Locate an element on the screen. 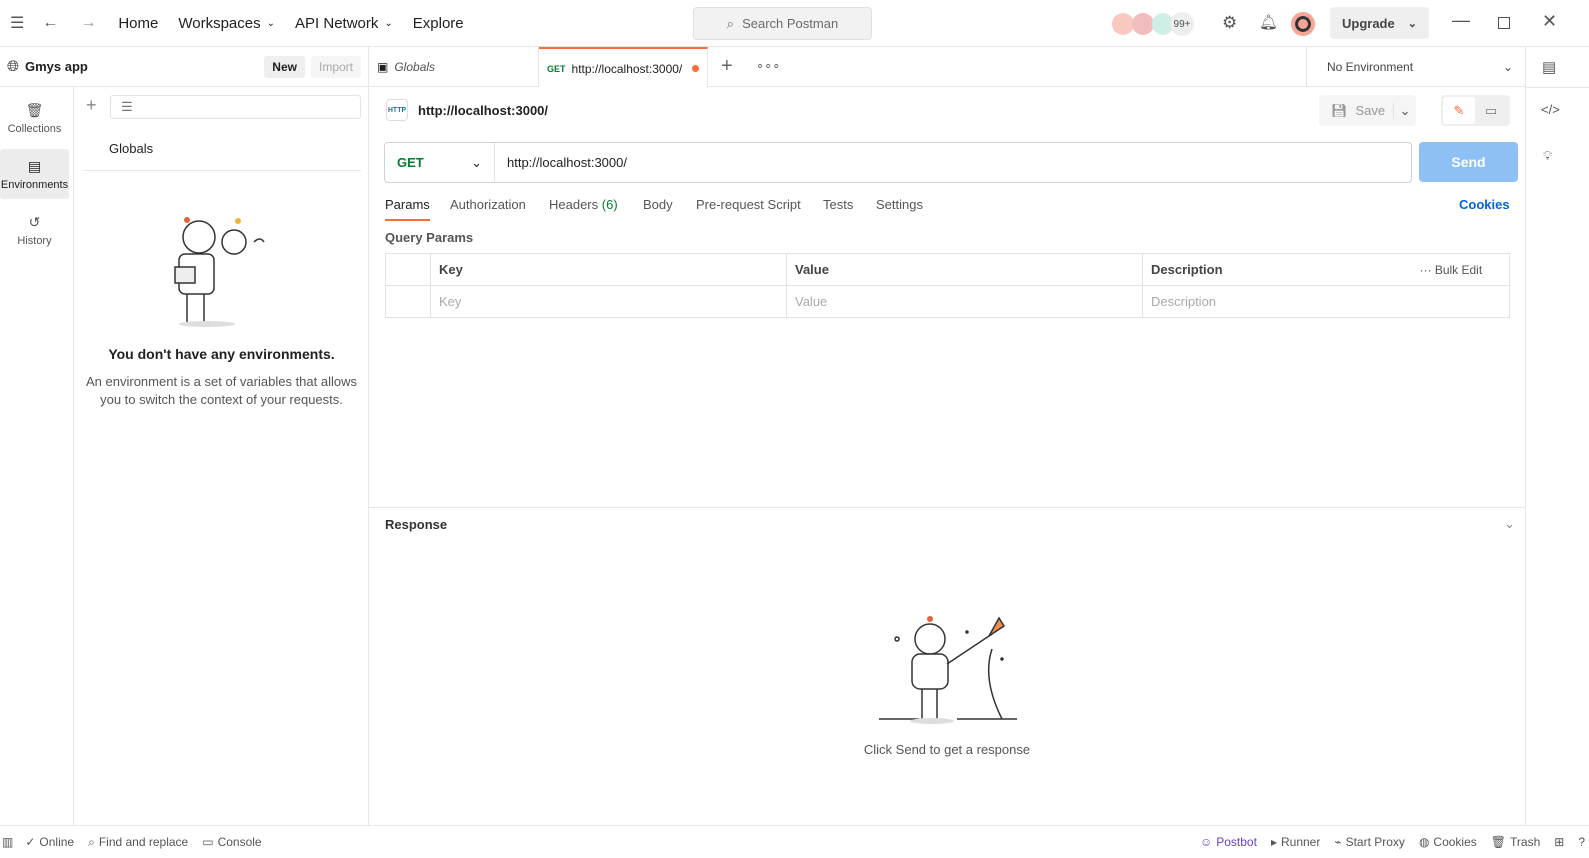 The height and width of the screenshot is (858, 1589). cookies-button: ◍ Cookies is located at coordinates (1448, 842).